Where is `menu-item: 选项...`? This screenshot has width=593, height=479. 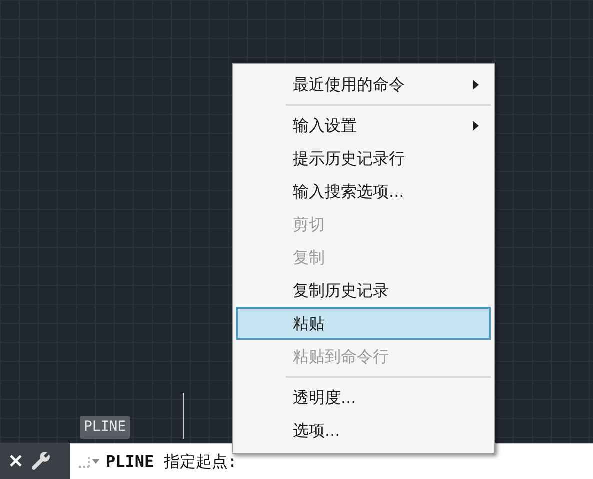 menu-item: 选项... is located at coordinates (363, 430).